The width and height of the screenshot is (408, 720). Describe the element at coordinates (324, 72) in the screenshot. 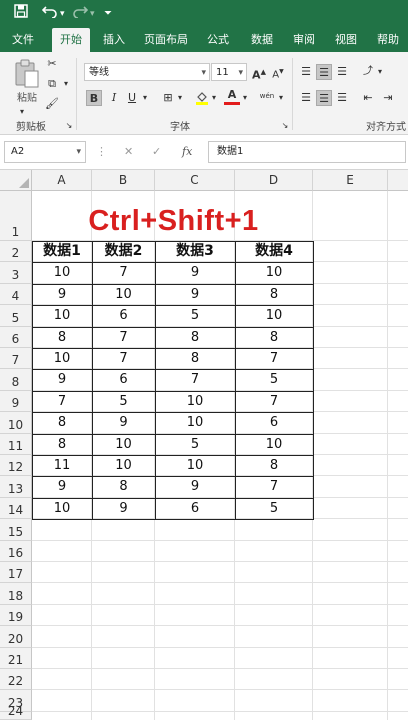

I see `align-middle-icon: ☰` at that location.